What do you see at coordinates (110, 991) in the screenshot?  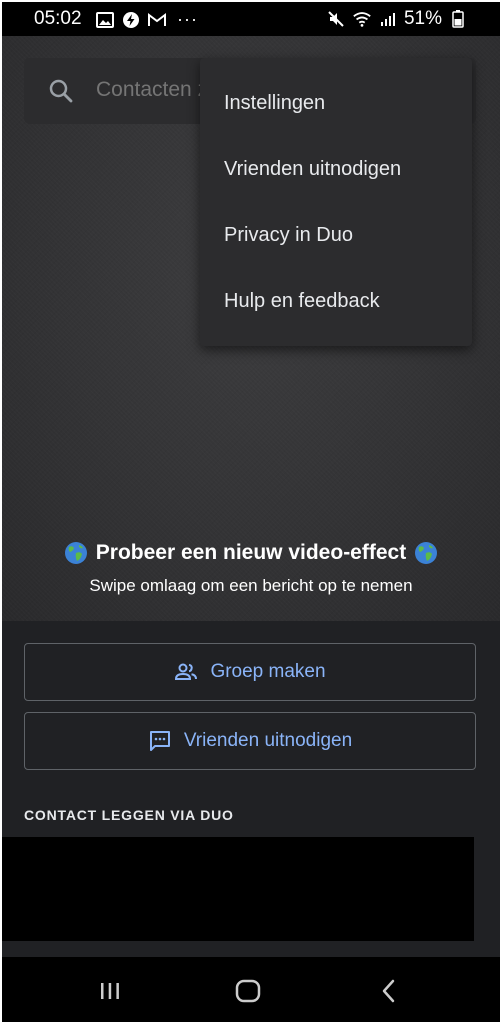 I see `recent-apps-icon` at bounding box center [110, 991].